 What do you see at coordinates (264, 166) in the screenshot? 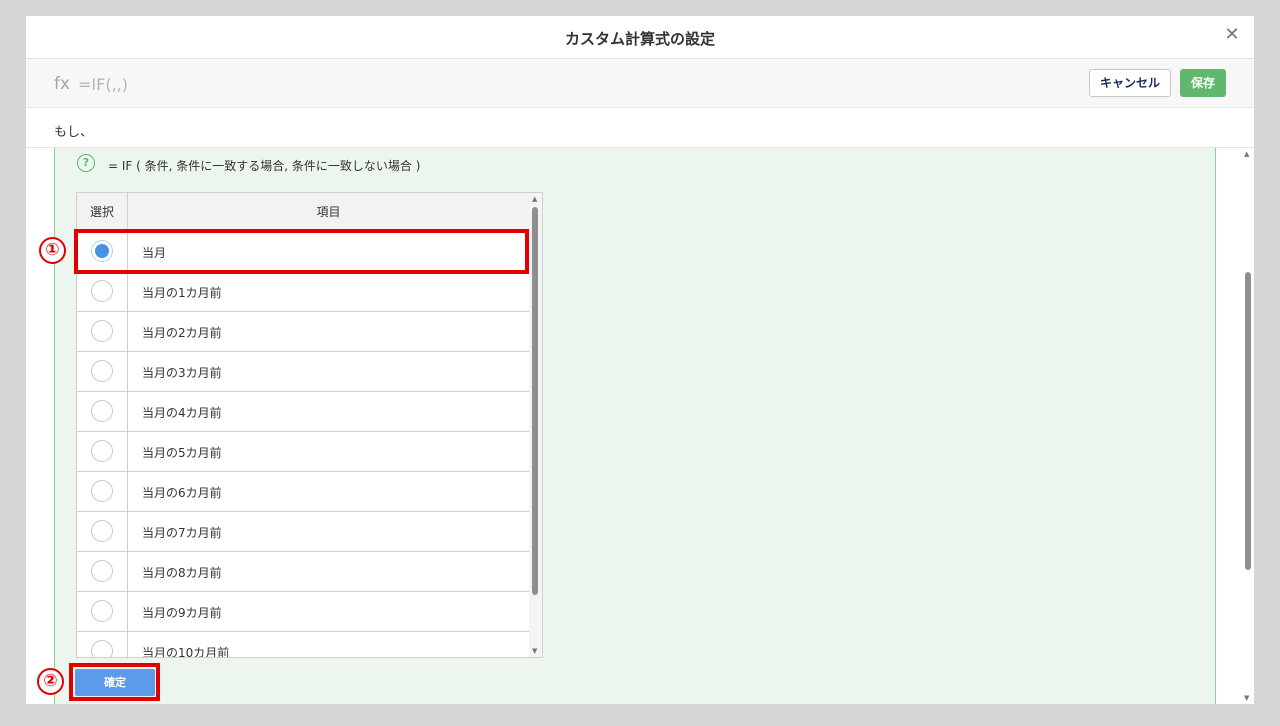
I see `function-syntax: = IF ( 条件, 条件に一致する場合, 条件に一致しない場合 )` at bounding box center [264, 166].